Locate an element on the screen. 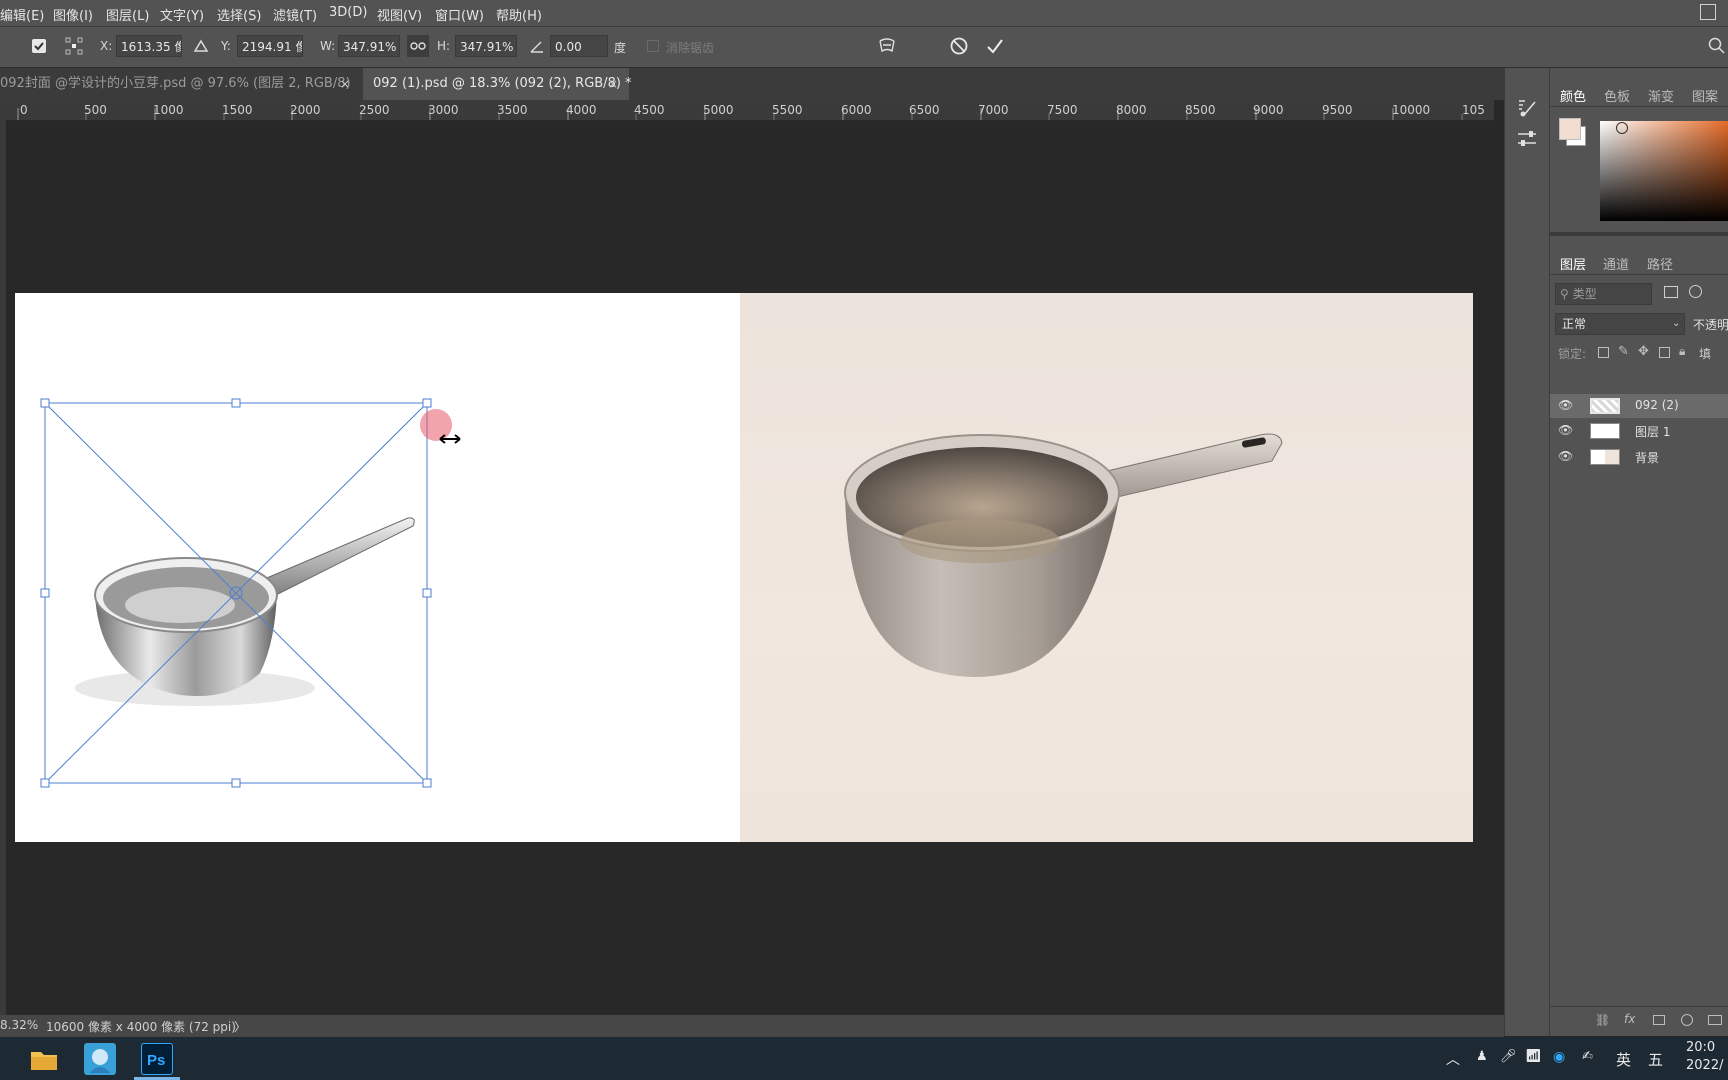 This screenshot has width=1728, height=1080. tray-sync-icon: ◉ is located at coordinates (1559, 1057).